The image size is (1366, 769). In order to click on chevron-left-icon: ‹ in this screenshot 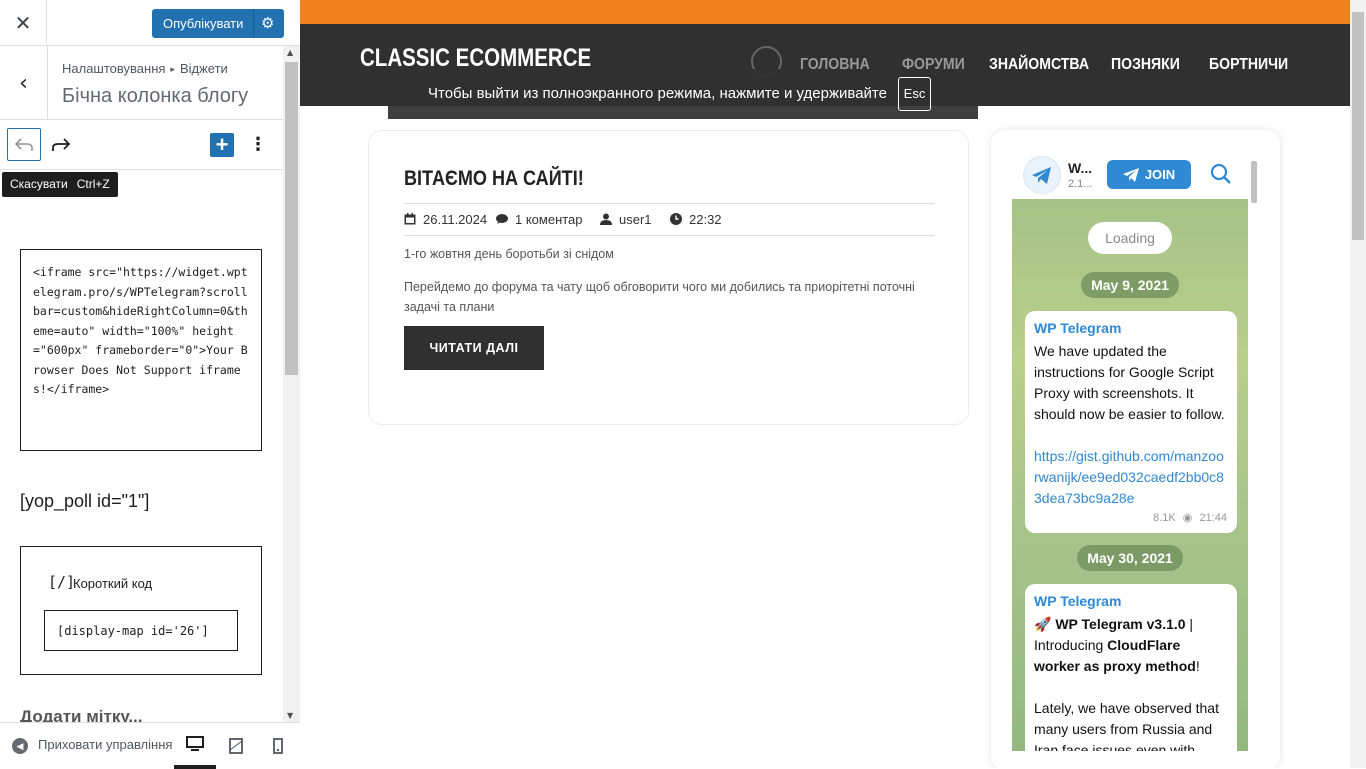, I will do `click(23, 83)`.